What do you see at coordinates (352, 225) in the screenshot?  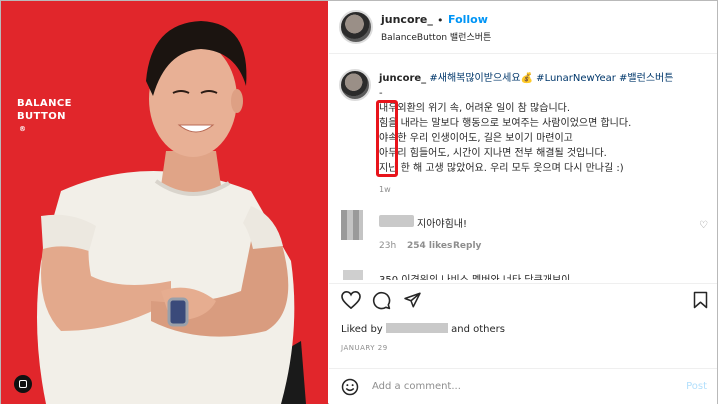 I see `commenter-avatar` at bounding box center [352, 225].